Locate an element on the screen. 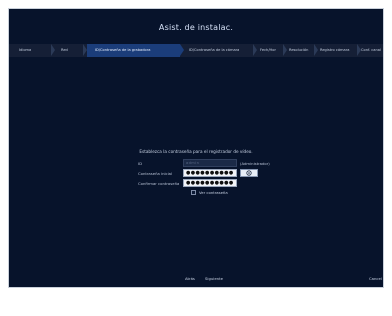  show-password-row: Ver contraseña is located at coordinates (196, 193).